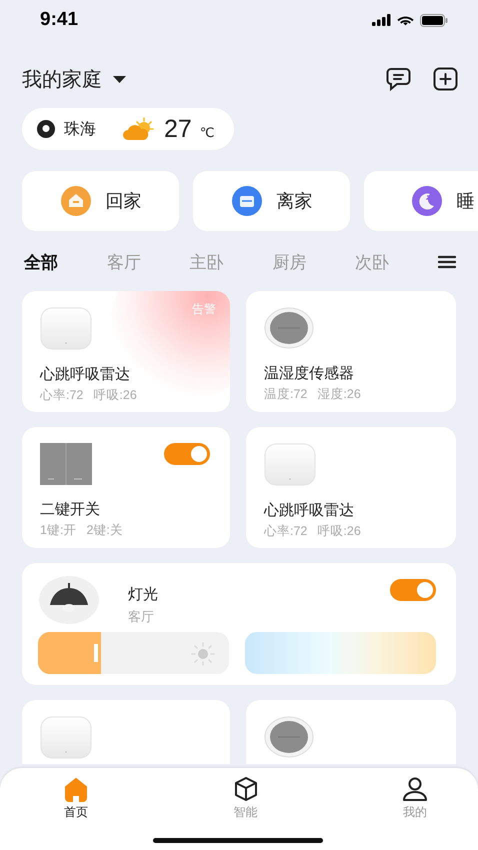 This screenshot has height=850, width=478. I want to click on scene-button: 睡, so click(421, 201).